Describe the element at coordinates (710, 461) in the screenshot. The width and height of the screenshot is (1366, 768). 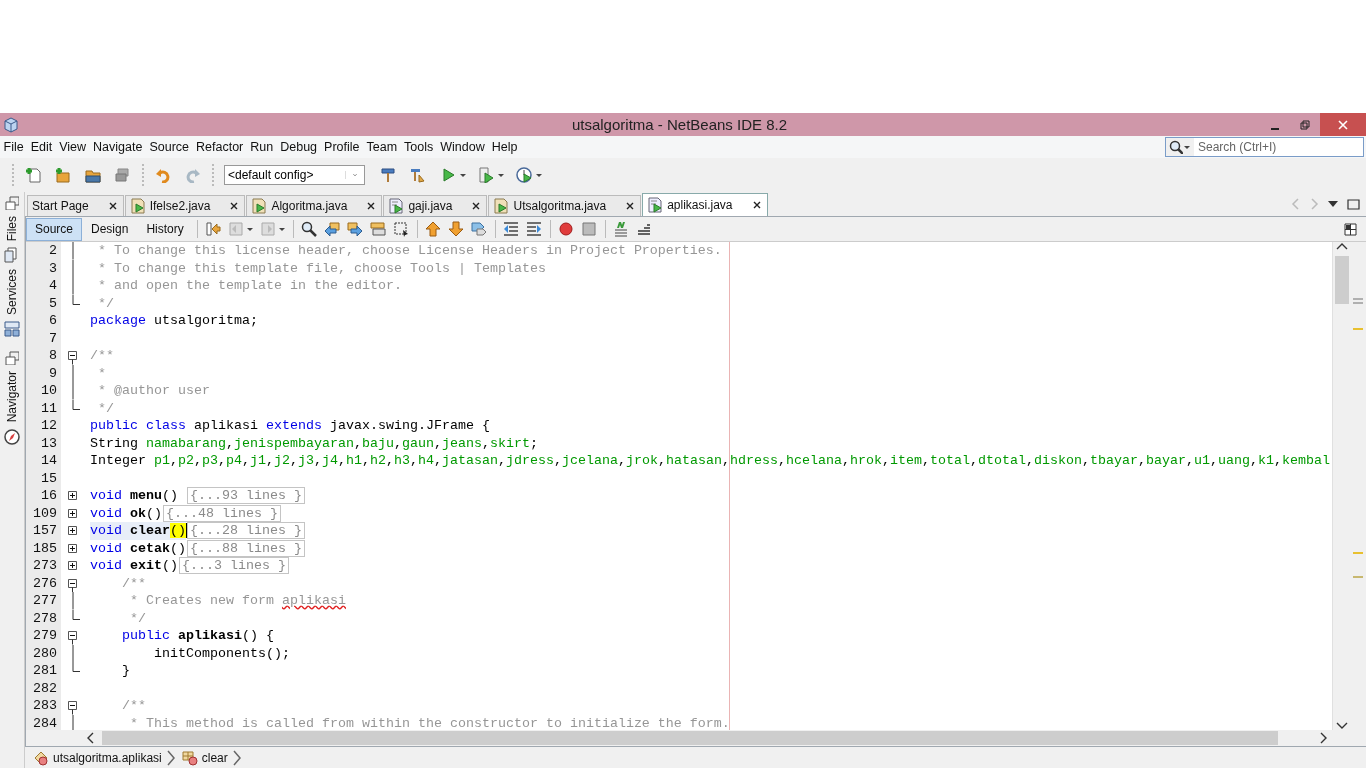
I see `code-line: Integer p1,p2,p3,p4,j1,j2,j3,j4,h1,h2,h3,h4,jatasan,jdress,jcelana,jrok,hatasan,hdress,hcelana,hrok,item,total,dtotal,diskon,tbayar,bayar,u1,uang,k1,kembal` at that location.